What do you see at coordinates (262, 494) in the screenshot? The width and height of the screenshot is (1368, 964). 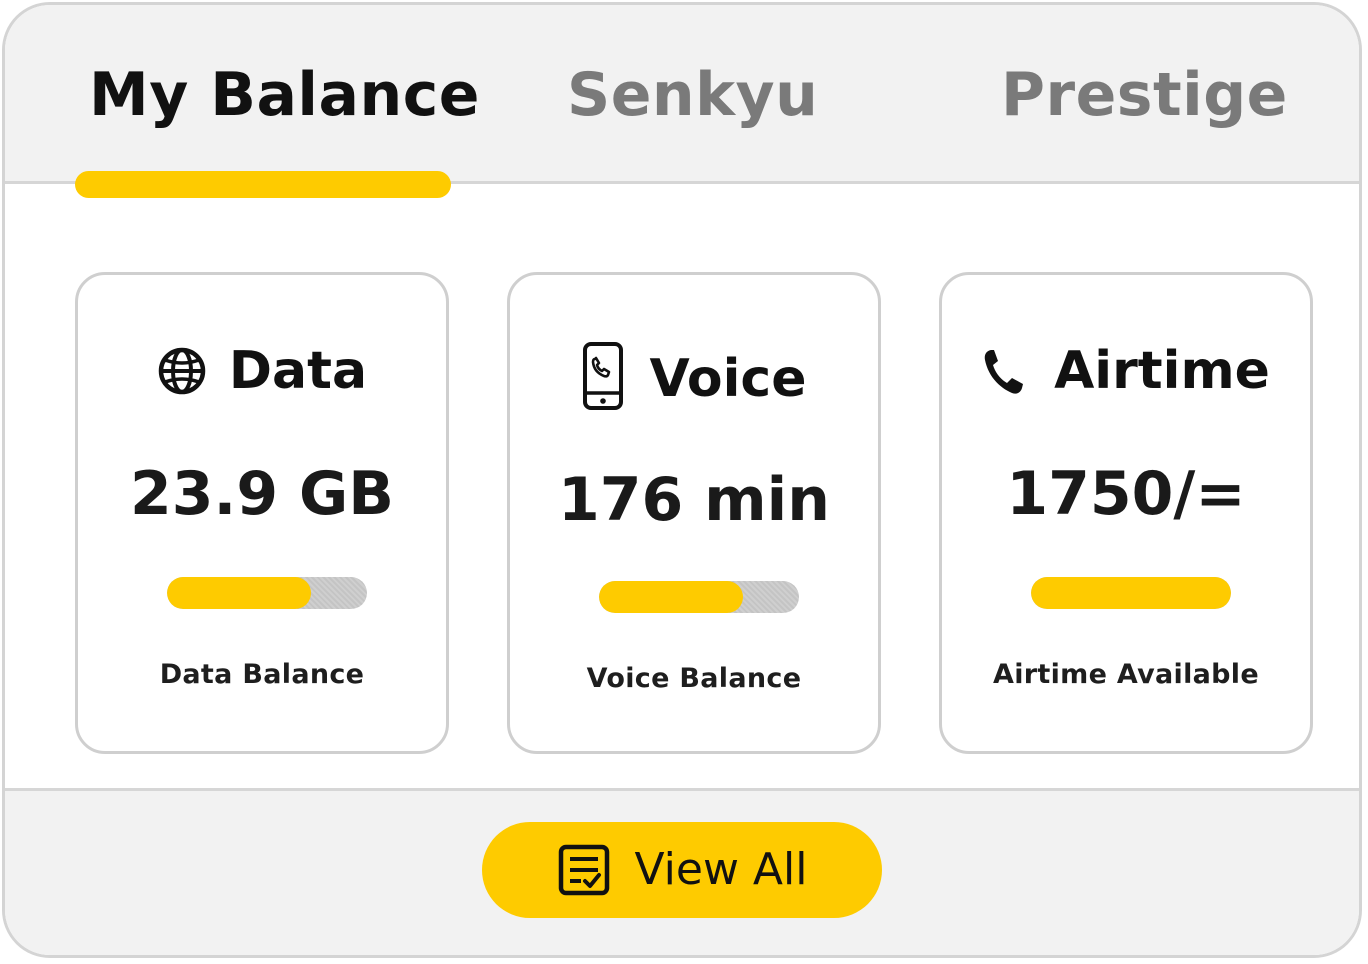 I see `data-balance-value: 23.9 GB` at bounding box center [262, 494].